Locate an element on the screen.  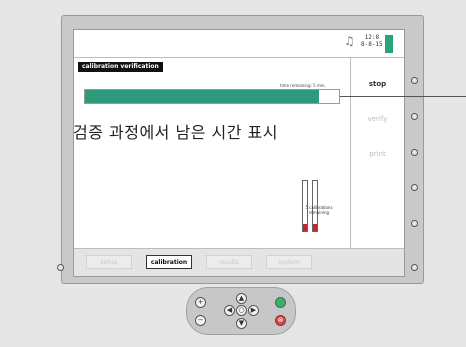
datetime-readout: 12:8 8-8-15 is located at coordinates (372, 41).